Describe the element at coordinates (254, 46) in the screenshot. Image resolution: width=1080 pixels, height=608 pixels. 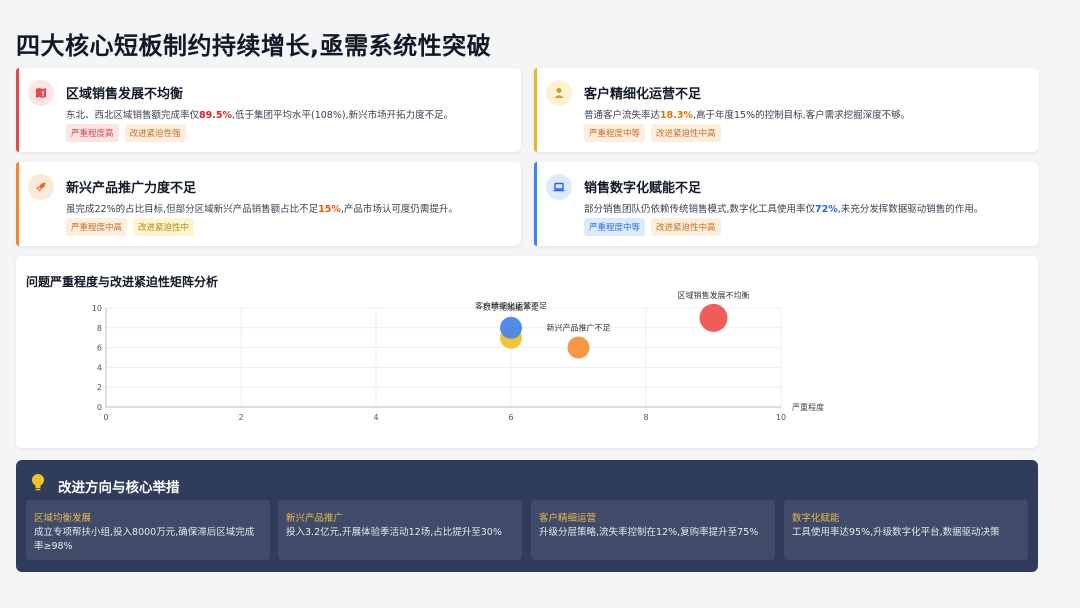
I see `page-title: 四大核心短板制约持续增长,亟需系统性突破` at that location.